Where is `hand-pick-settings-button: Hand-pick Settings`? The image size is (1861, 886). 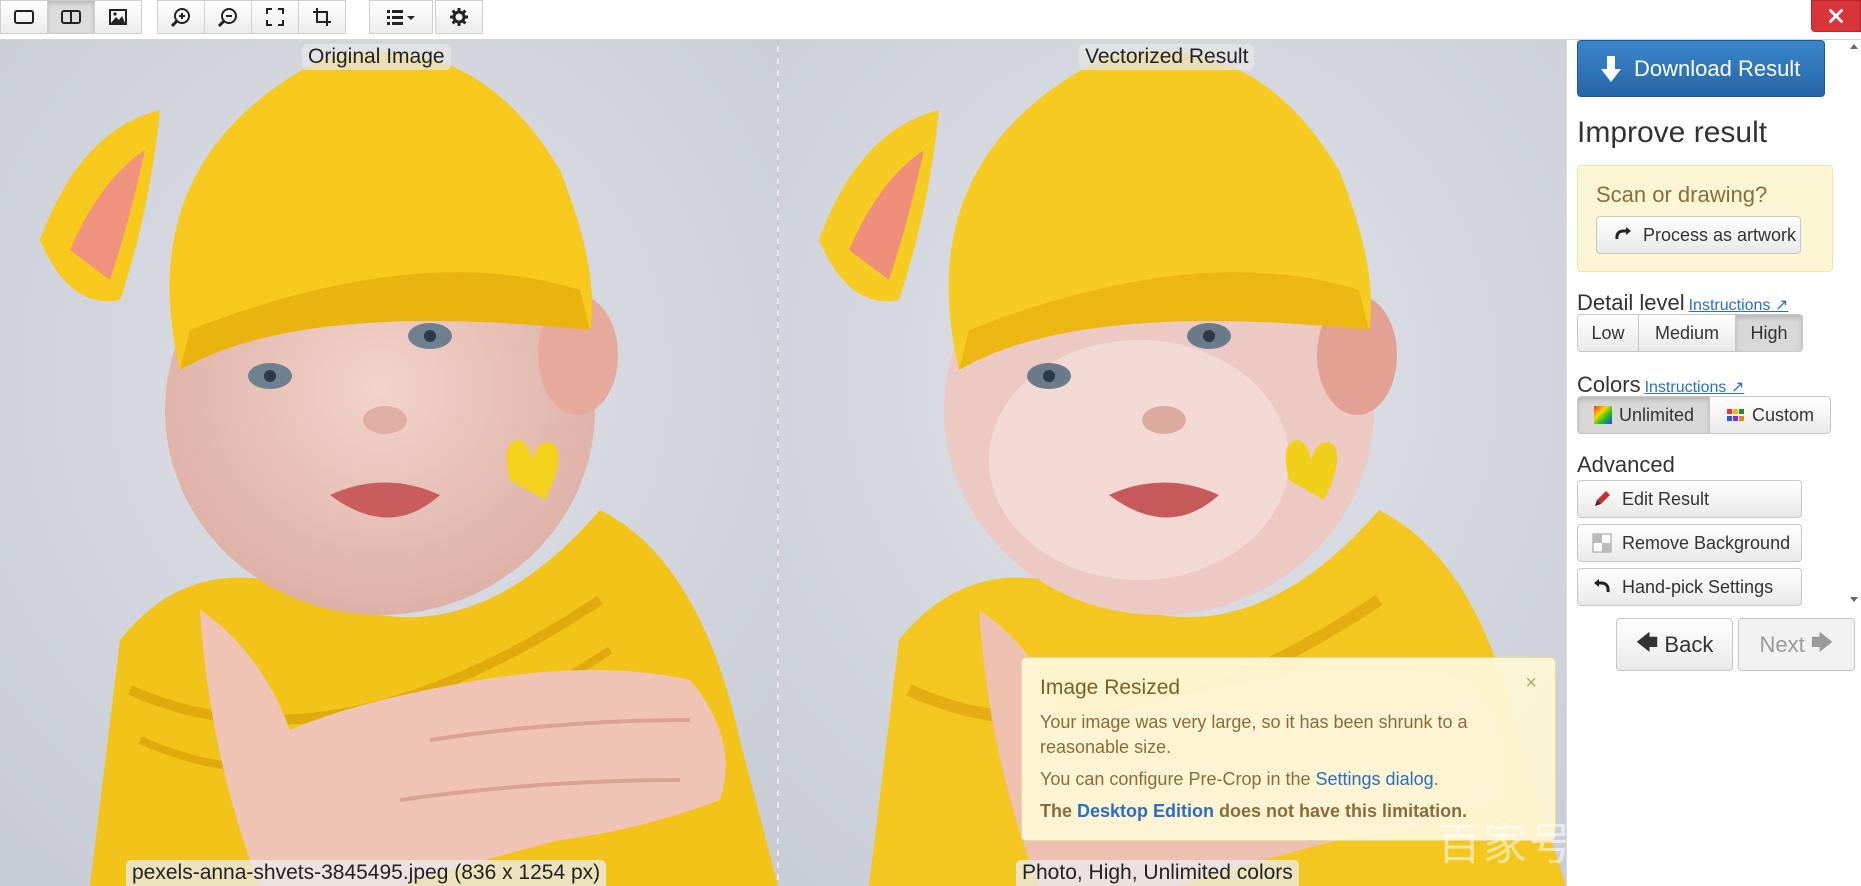
hand-pick-settings-button: Hand-pick Settings is located at coordinates (1689, 587).